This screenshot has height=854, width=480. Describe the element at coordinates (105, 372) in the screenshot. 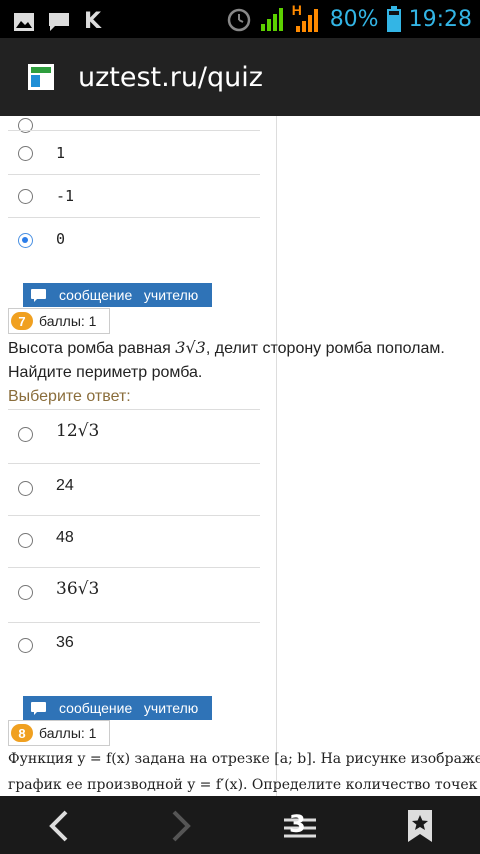

I see `question-text-line: Найдите периметр ромба.` at that location.